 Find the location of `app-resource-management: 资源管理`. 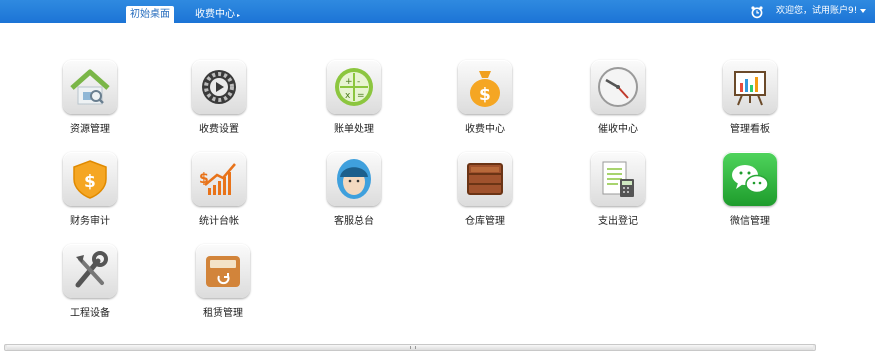

app-resource-management: 资源管理 is located at coordinates (90, 100).